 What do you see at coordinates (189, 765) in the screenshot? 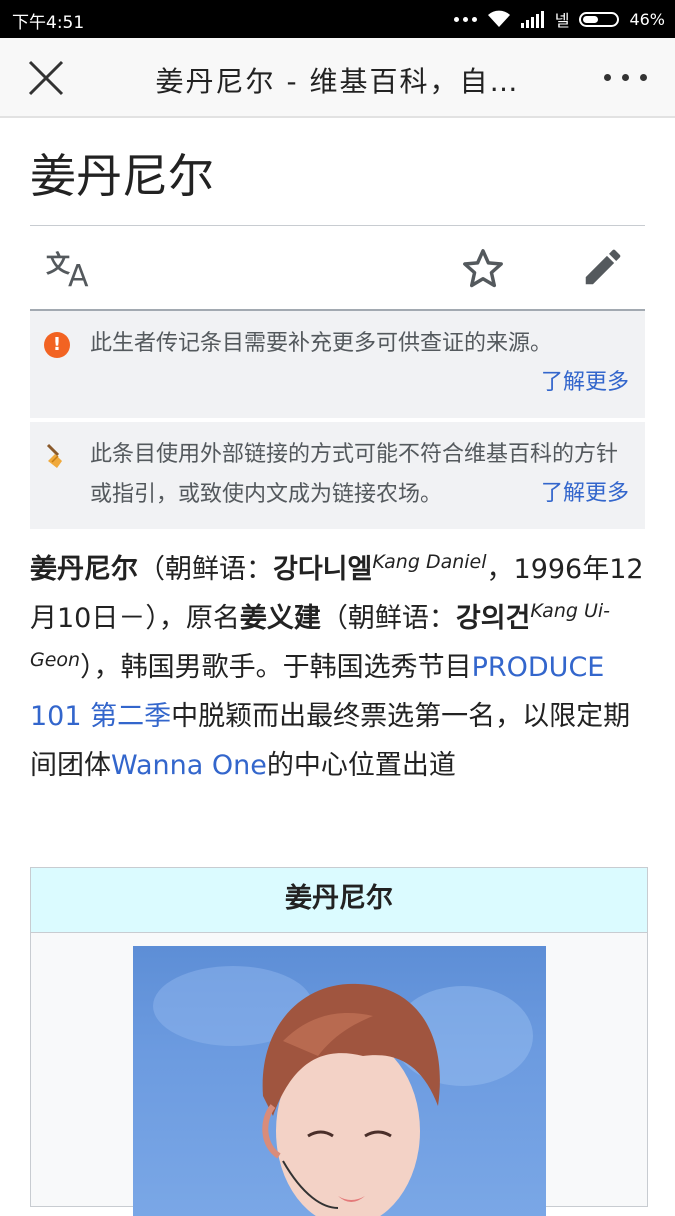
I see `wanna-one-link: Wanna One` at bounding box center [189, 765].